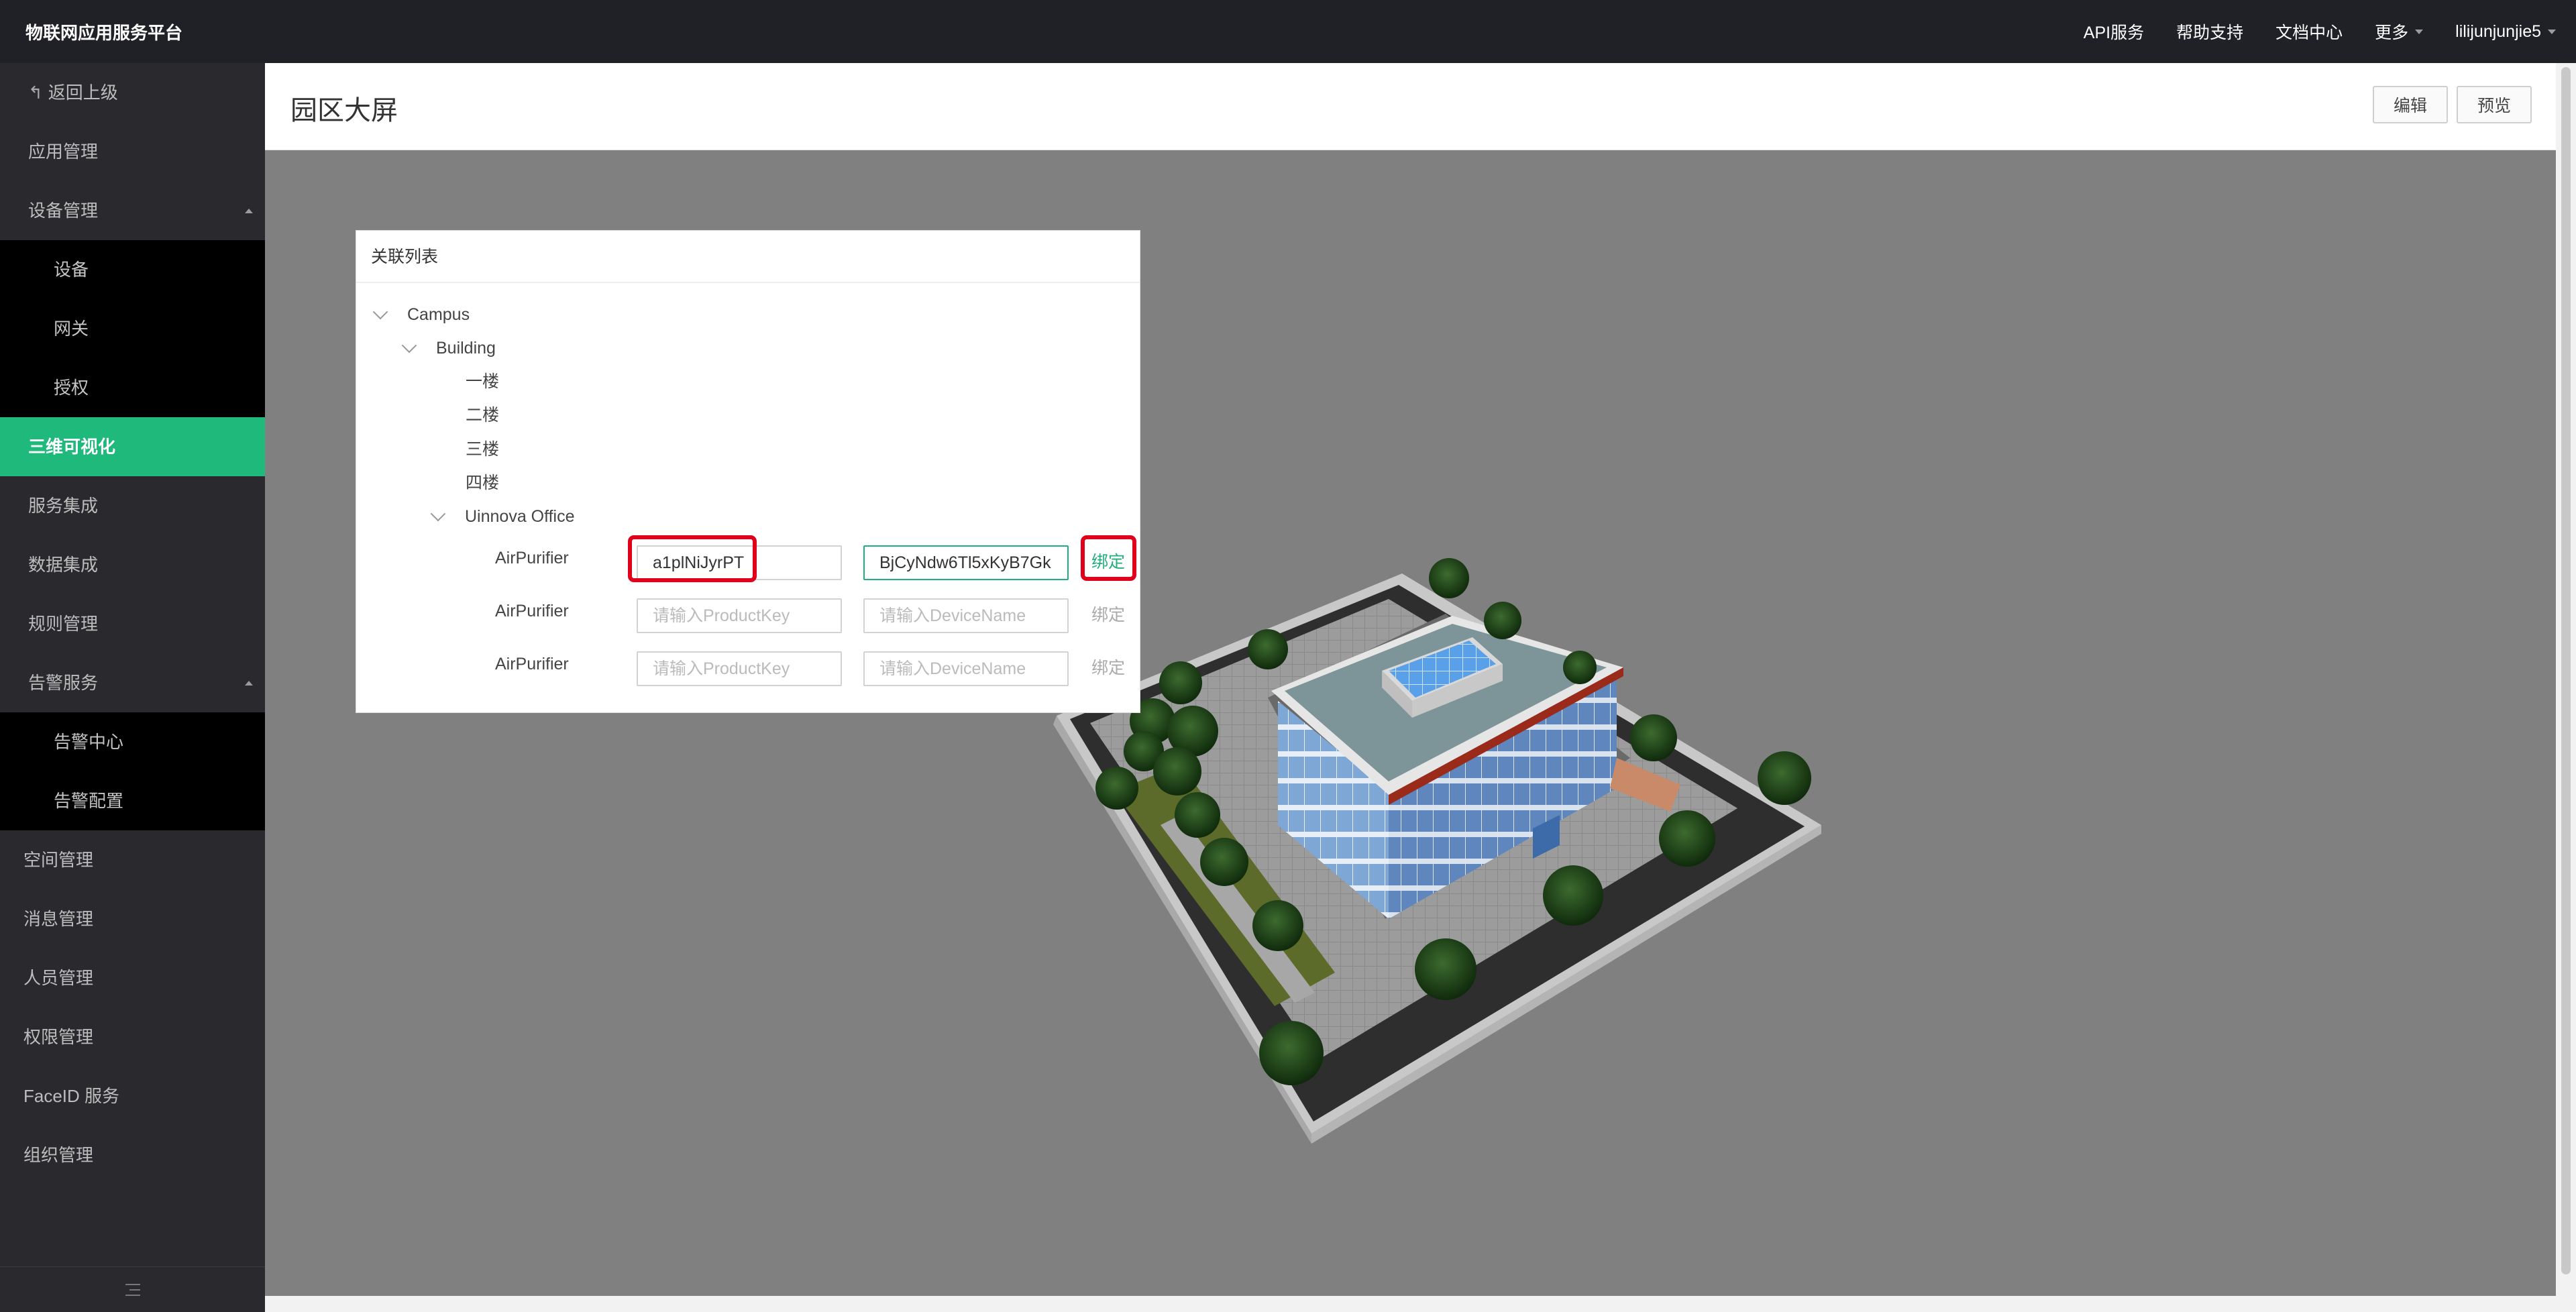 The width and height of the screenshot is (2576, 1312). I want to click on preview-button: 预览, so click(2494, 105).